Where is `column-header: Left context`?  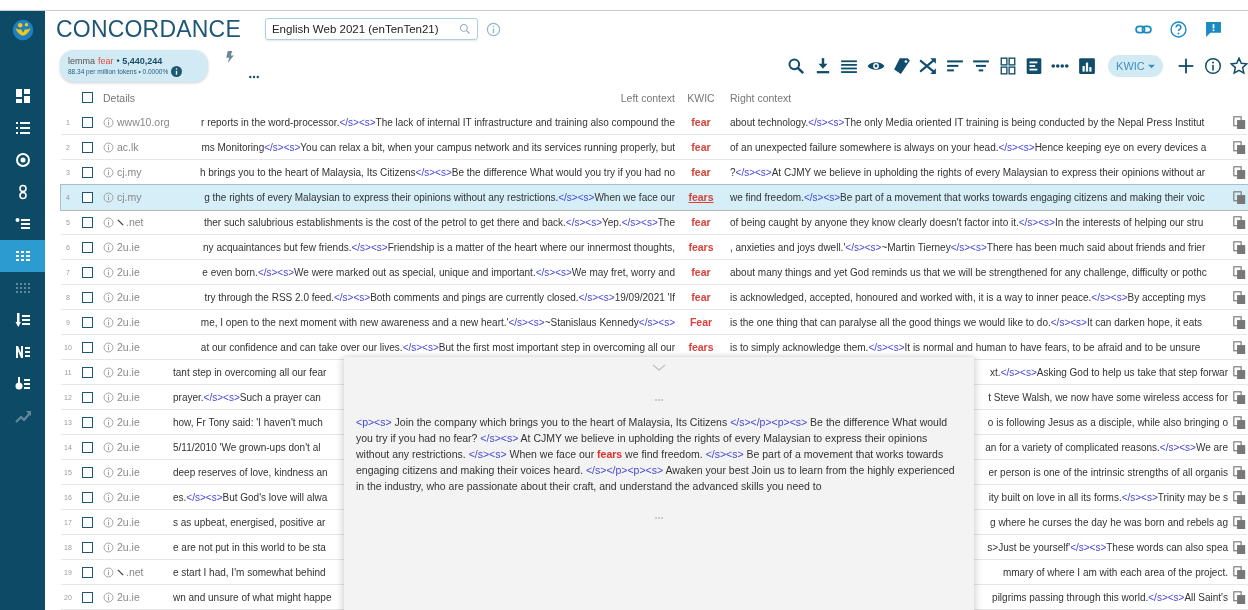 column-header: Left context is located at coordinates (647, 97).